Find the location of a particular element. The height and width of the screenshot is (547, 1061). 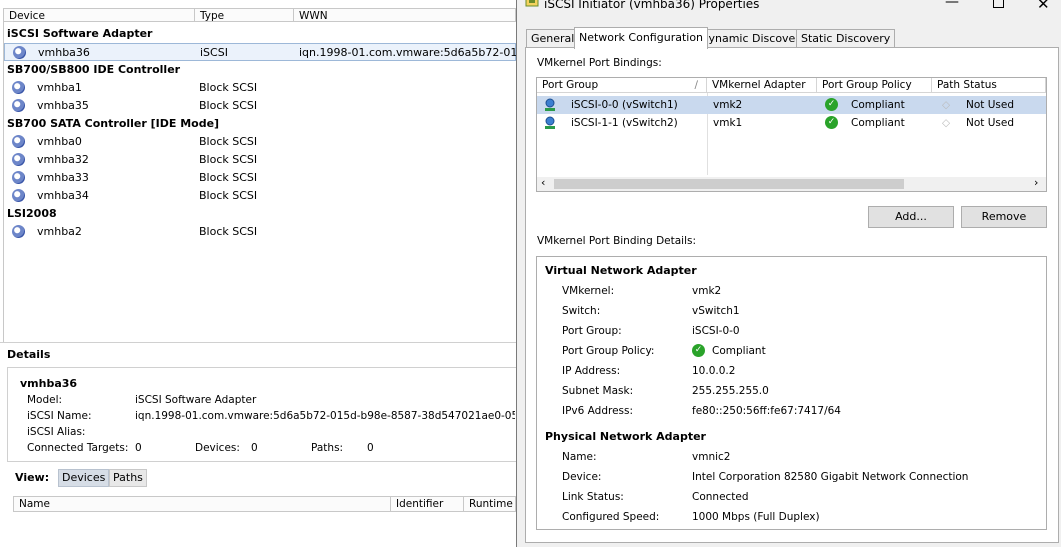

adapter-group-heading: iSCSI Software Adapter is located at coordinates (80, 33).